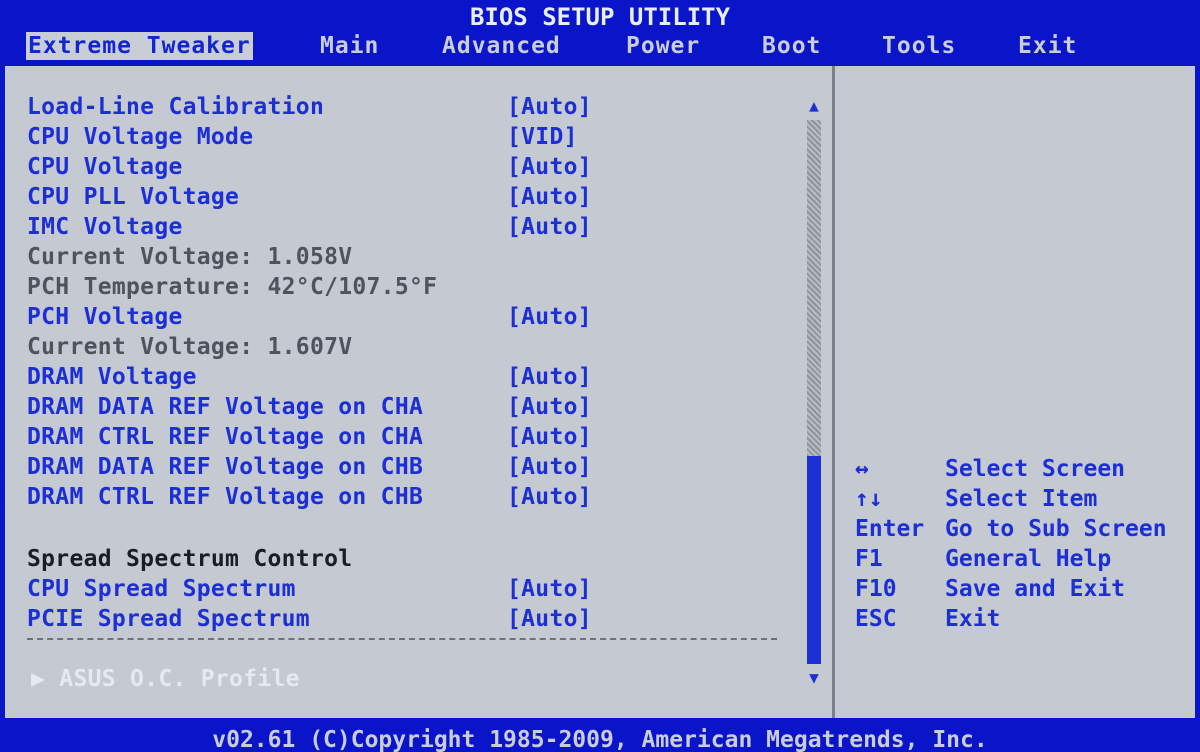 Image resolution: width=1200 pixels, height=752 pixels. What do you see at coordinates (791, 46) in the screenshot?
I see `tab-boot: Boot` at bounding box center [791, 46].